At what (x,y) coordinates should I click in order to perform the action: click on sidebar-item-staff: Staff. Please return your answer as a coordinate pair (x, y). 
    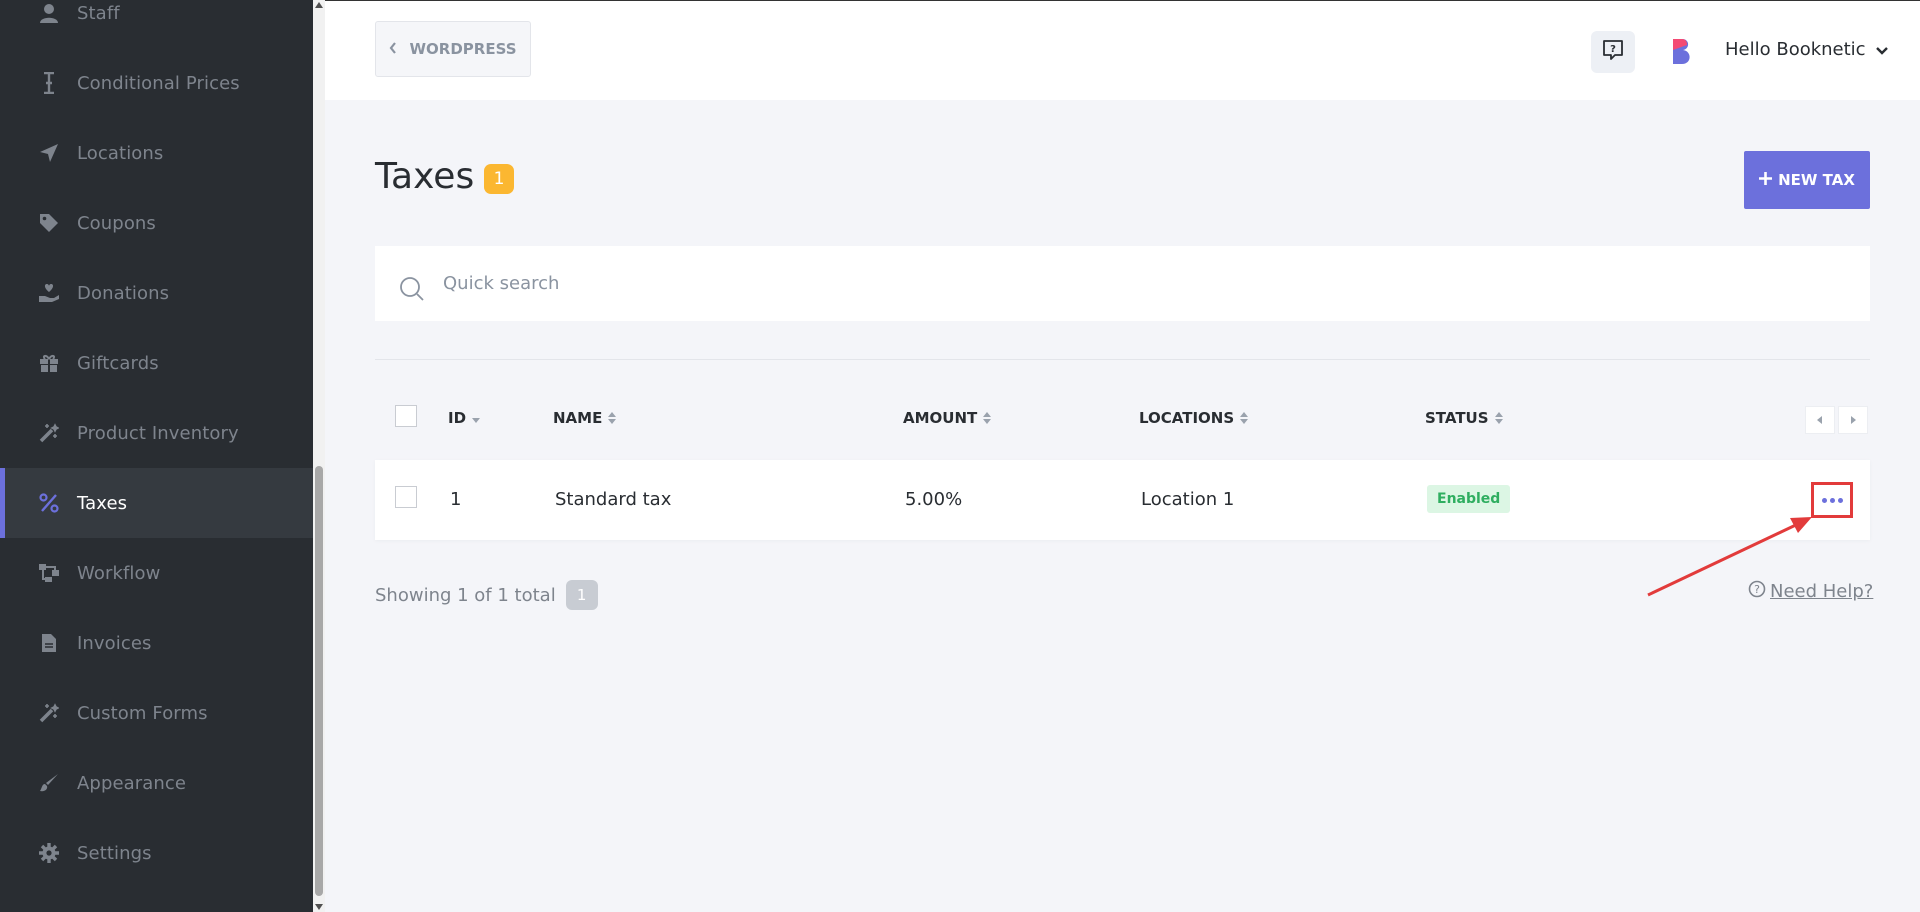
    Looking at the image, I should click on (156, 24).